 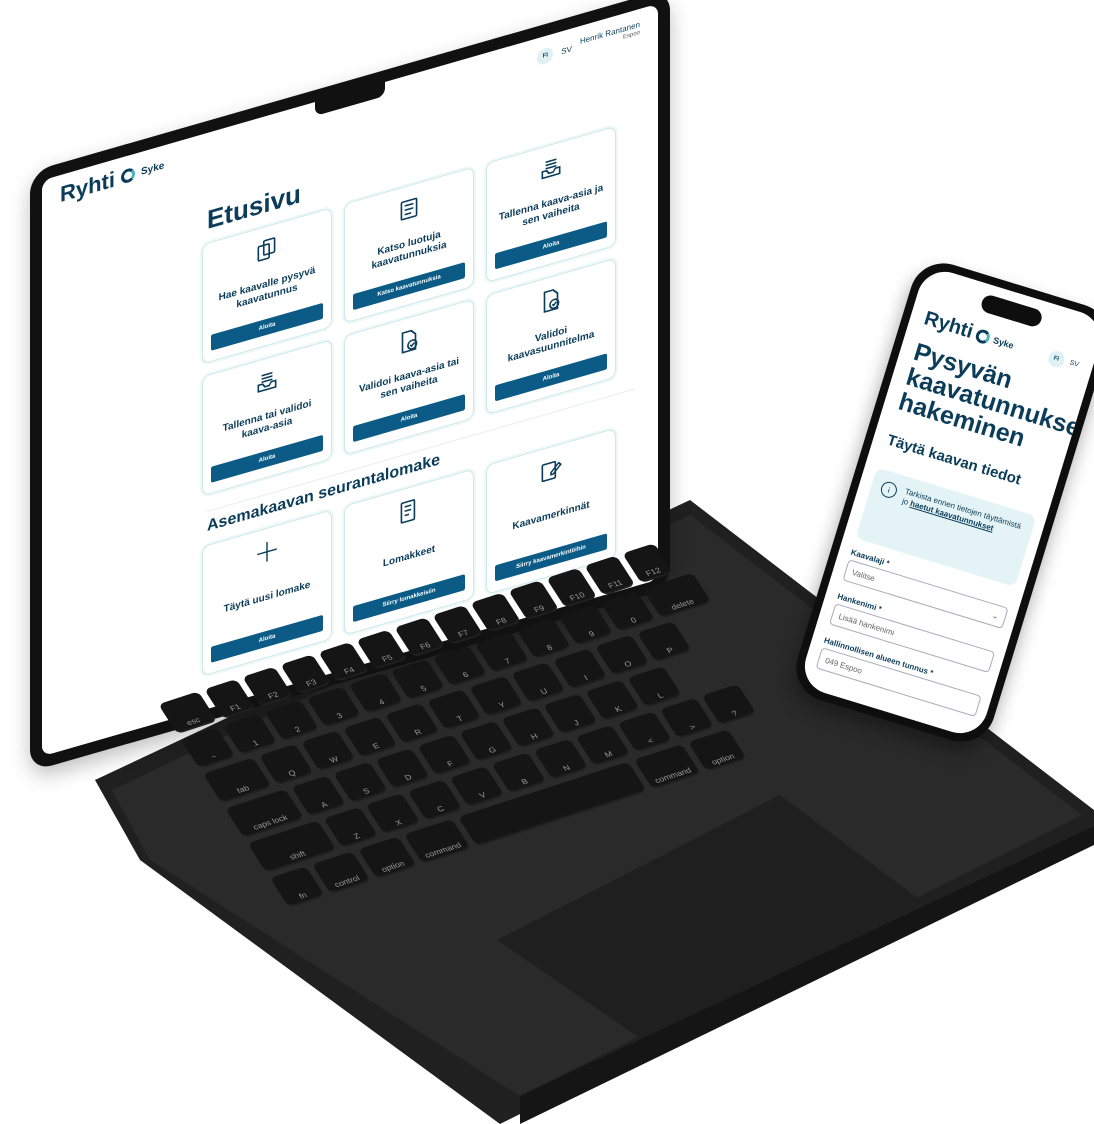 What do you see at coordinates (995, 615) in the screenshot?
I see `chevron-down-icon: ⌄` at bounding box center [995, 615].